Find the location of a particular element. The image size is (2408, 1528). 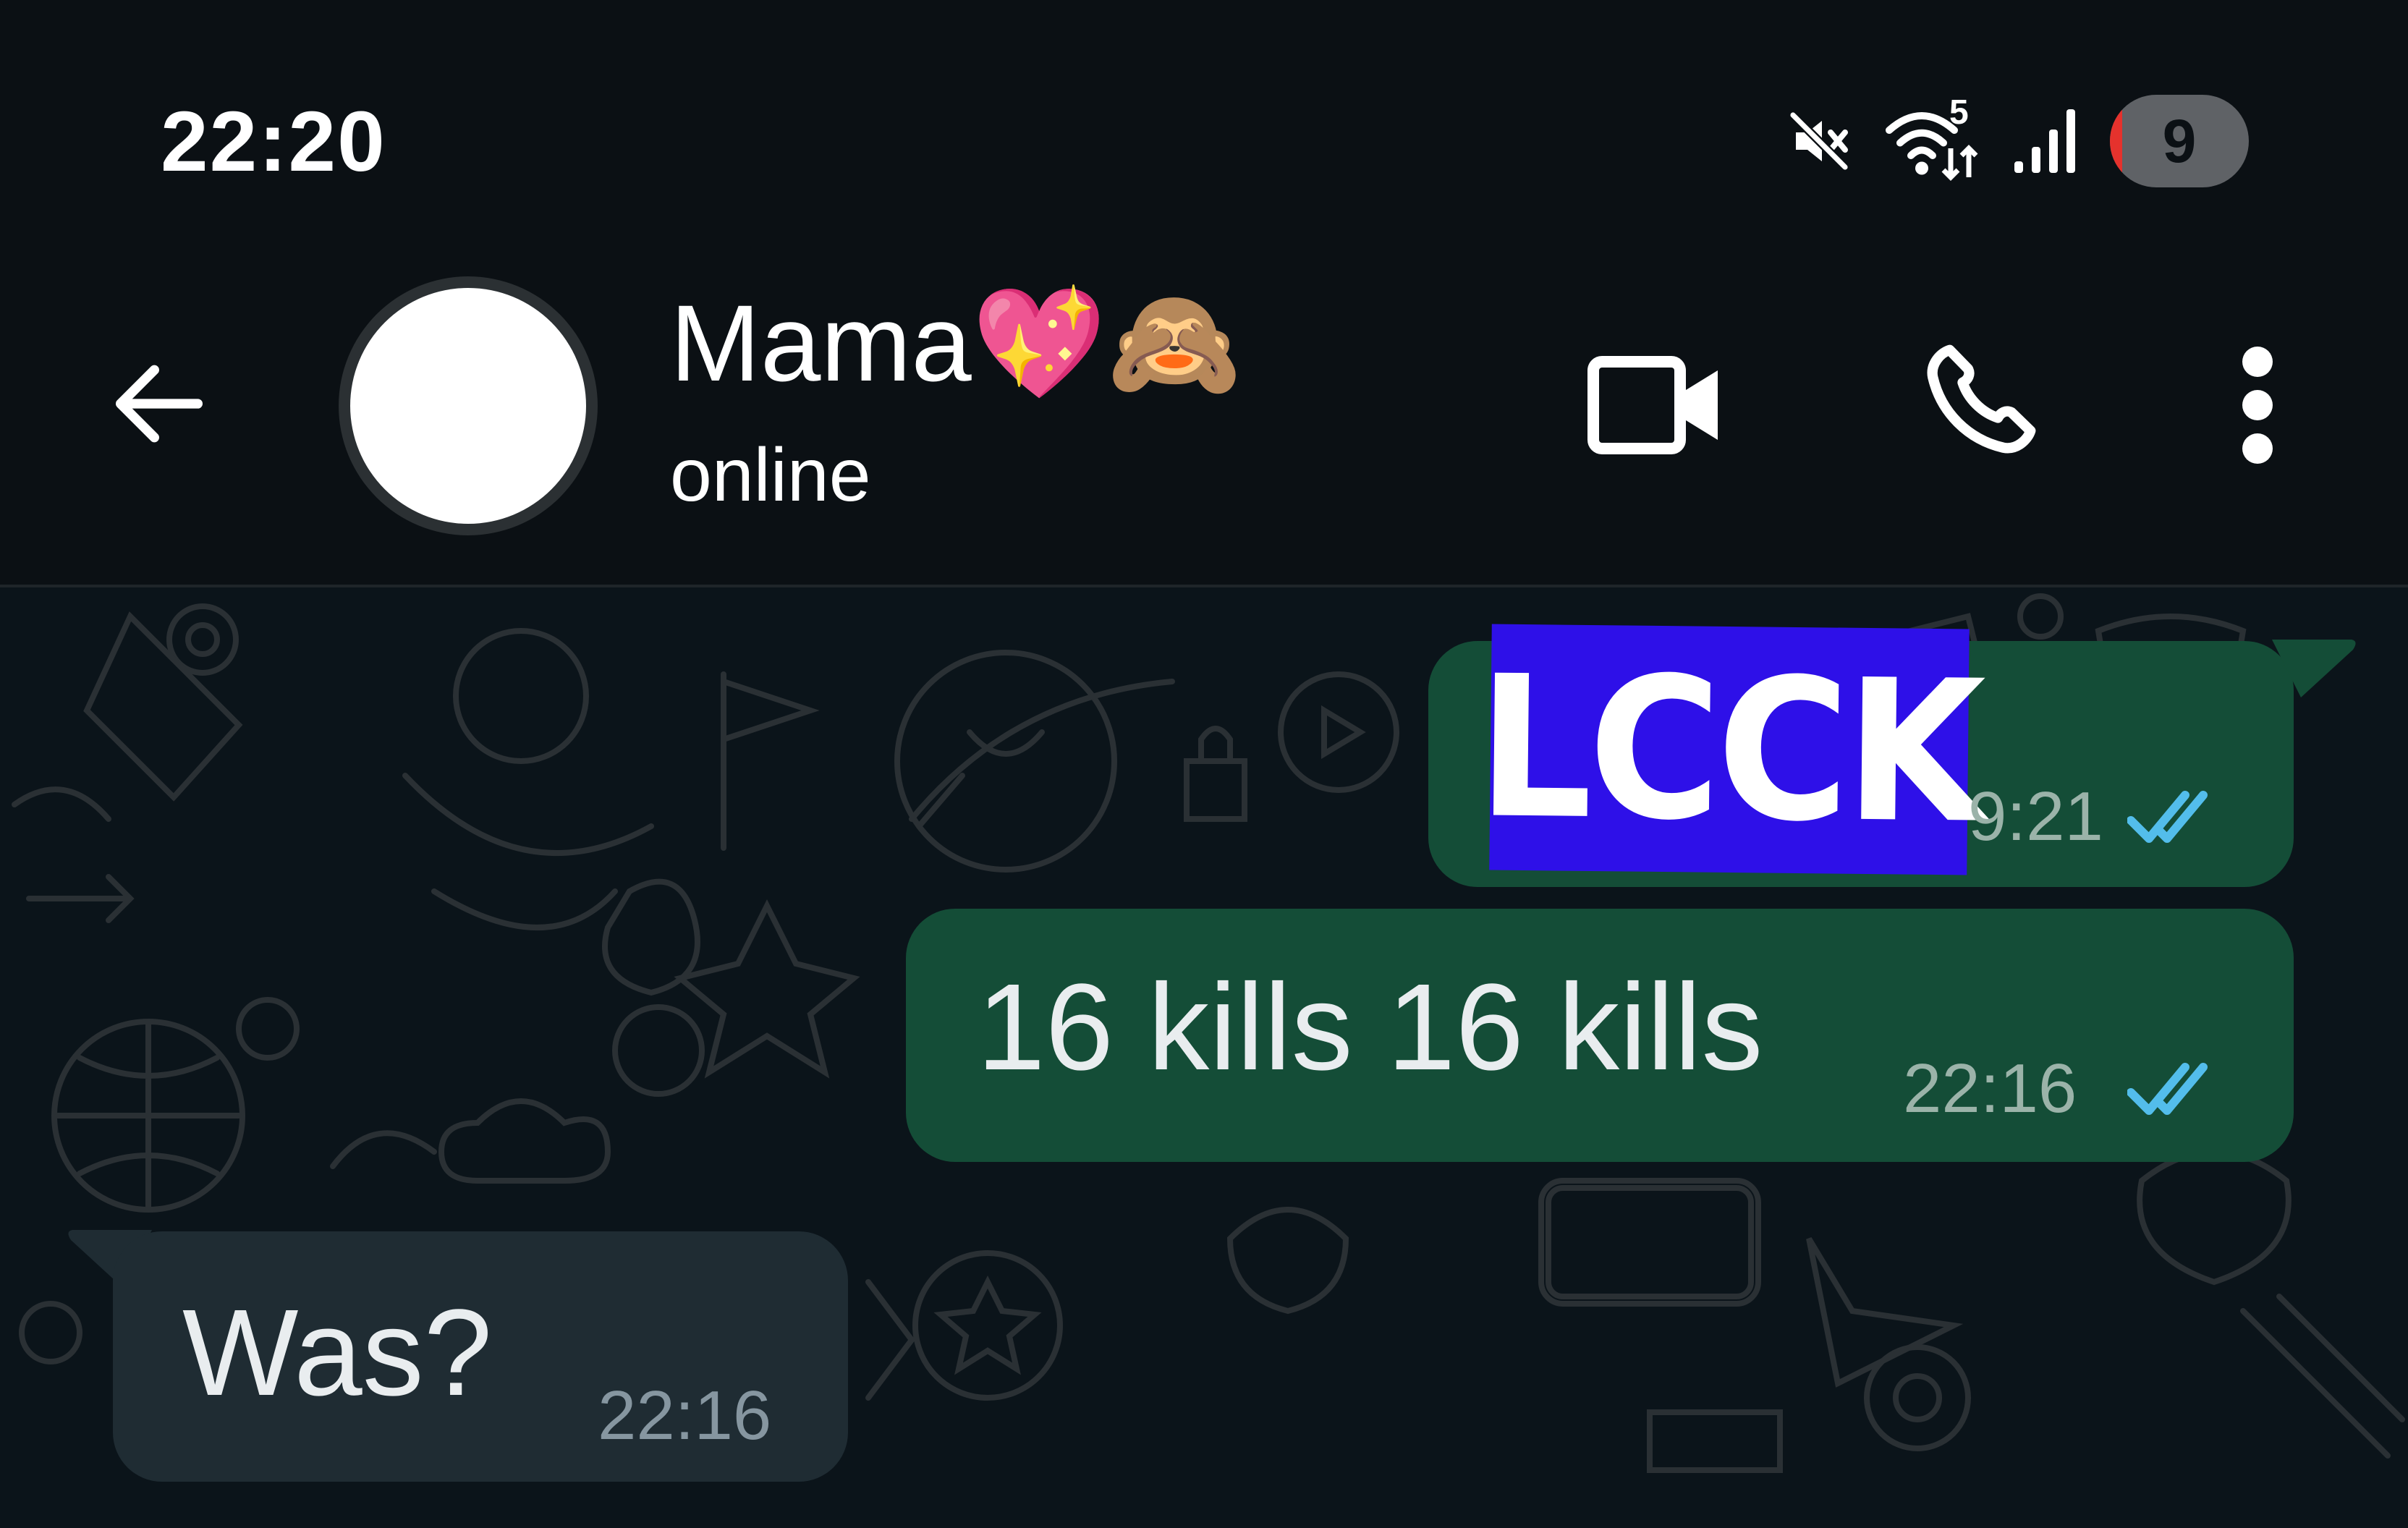

avatar-image is located at coordinates (468, 406).